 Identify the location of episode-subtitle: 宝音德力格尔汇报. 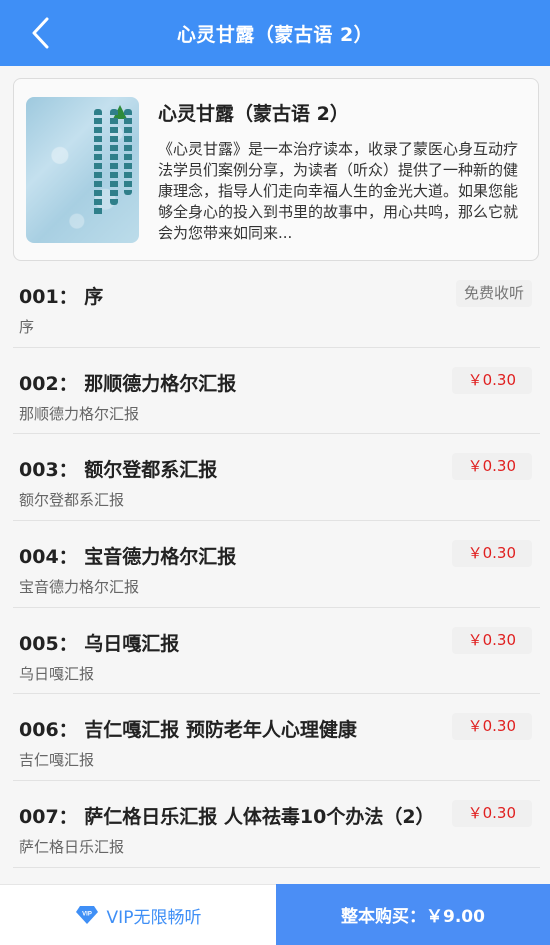
(79, 587).